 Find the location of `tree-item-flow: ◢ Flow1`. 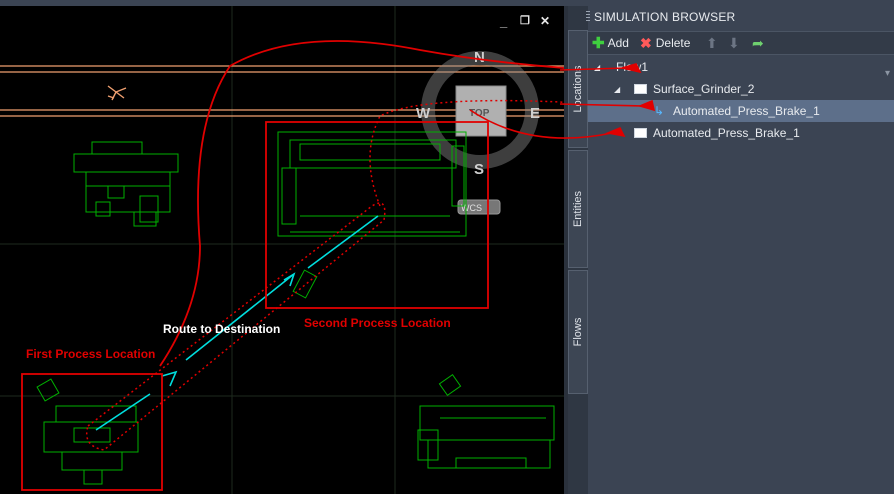

tree-item-flow: ◢ Flow1 is located at coordinates (741, 67).